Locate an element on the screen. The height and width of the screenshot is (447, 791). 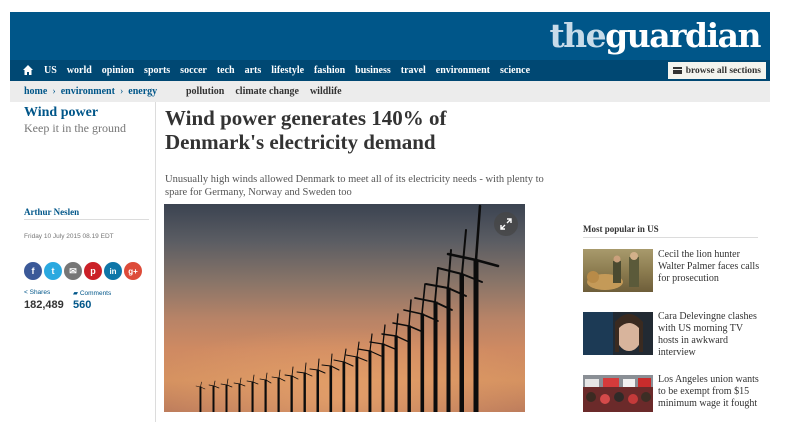
byline: Arthur Neslen is located at coordinates (51, 212).